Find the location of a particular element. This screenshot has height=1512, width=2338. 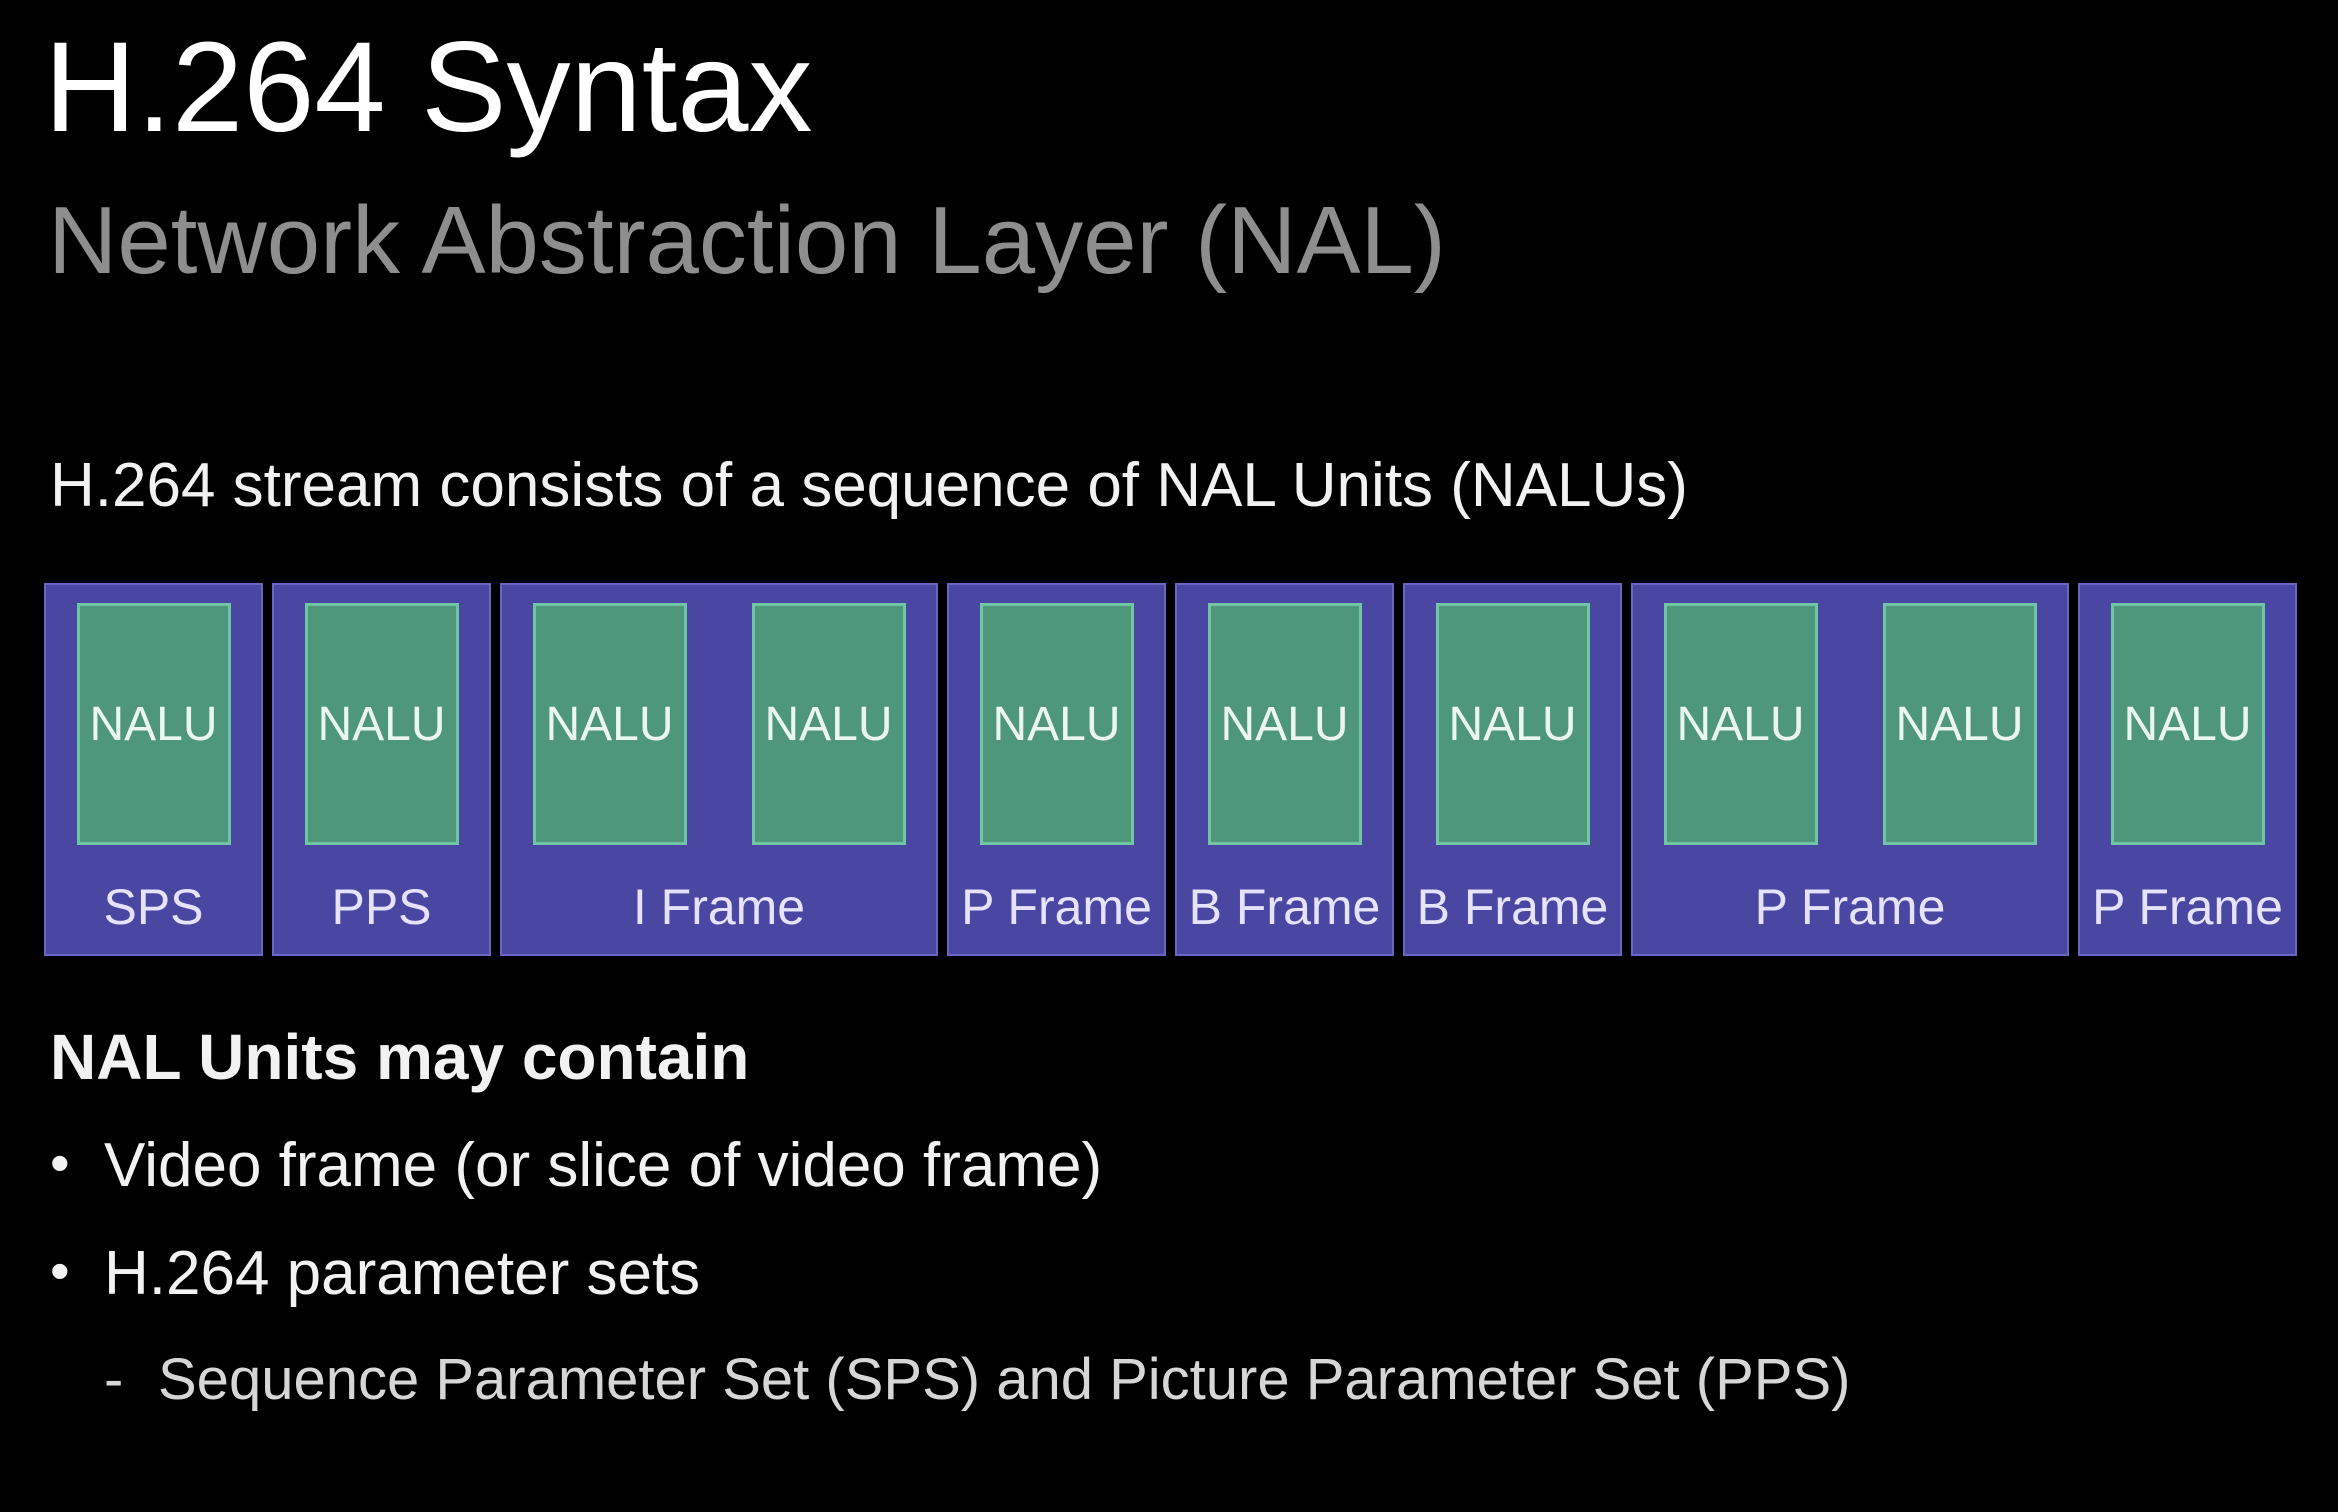

contents-heading: NAL Units may contain is located at coordinates (400, 1057).